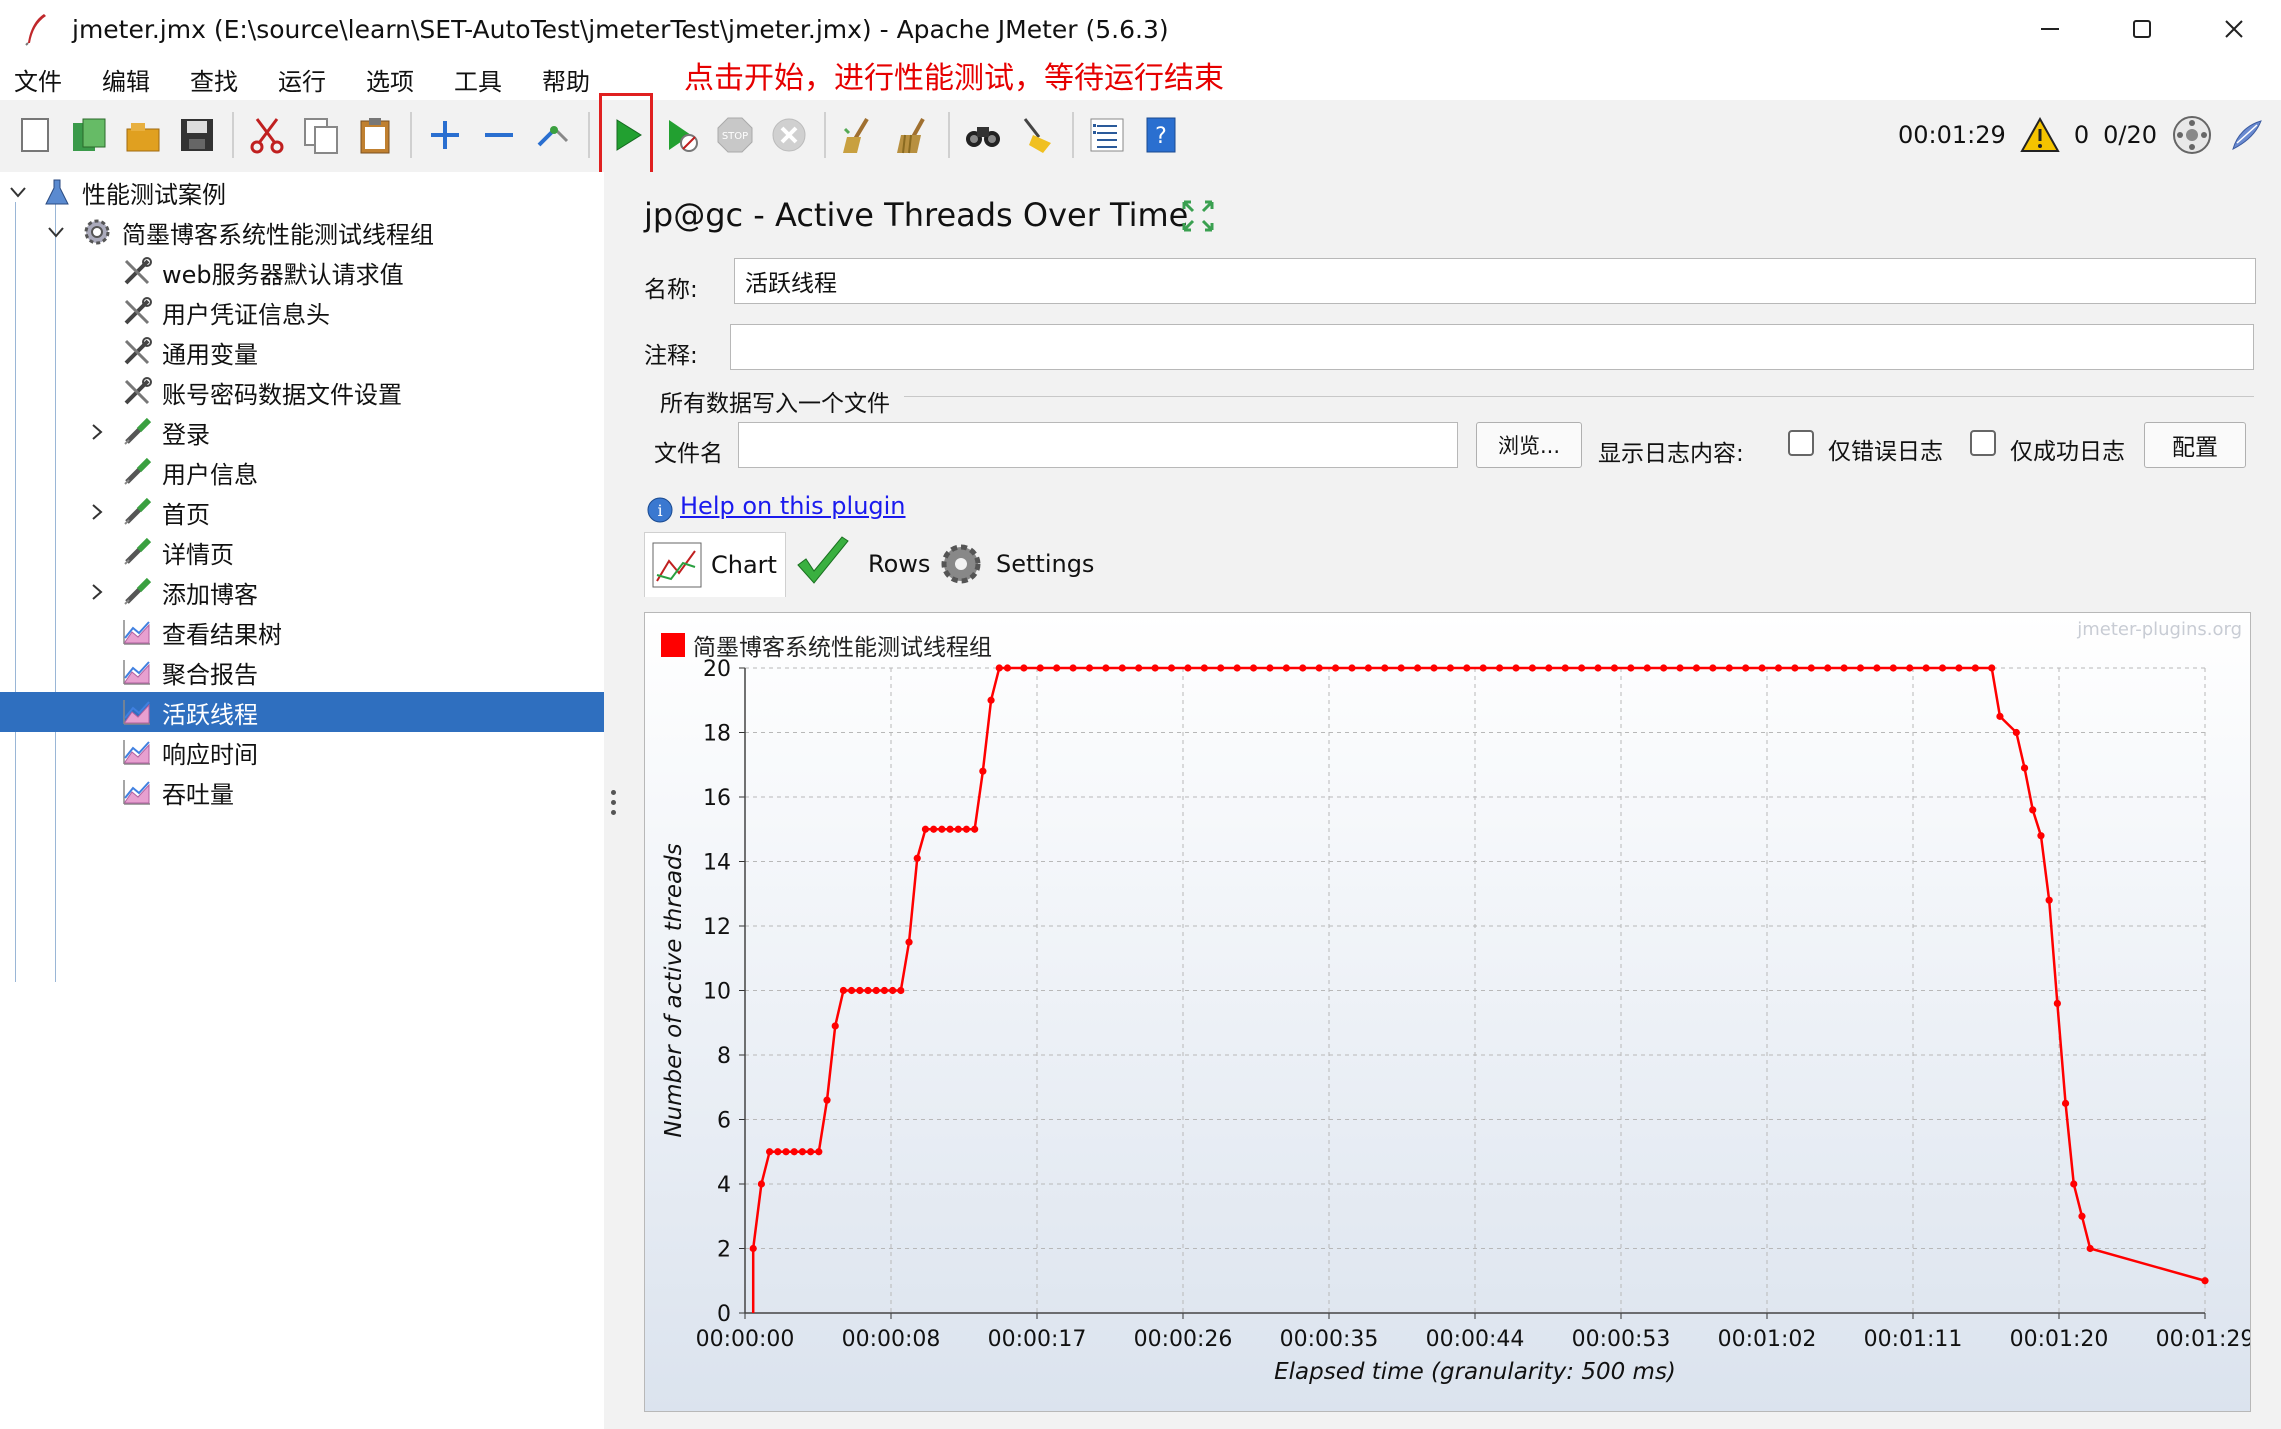 The width and height of the screenshot is (2281, 1429). I want to click on tab-chart: Chart, so click(715, 564).